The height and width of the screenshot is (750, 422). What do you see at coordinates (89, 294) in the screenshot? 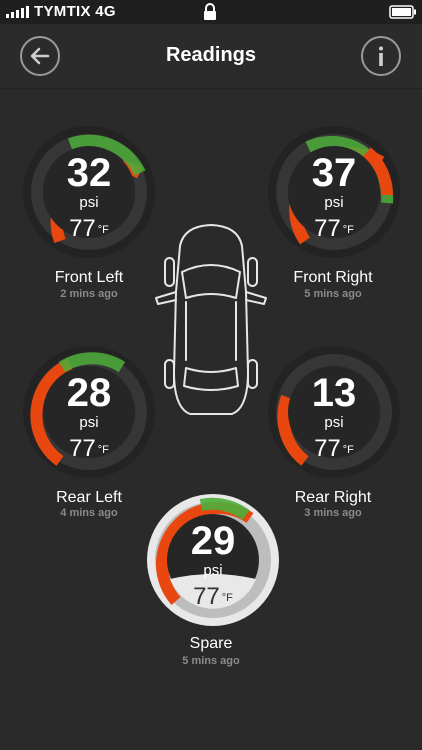
I see `last-updated: 2 mins ago` at bounding box center [89, 294].